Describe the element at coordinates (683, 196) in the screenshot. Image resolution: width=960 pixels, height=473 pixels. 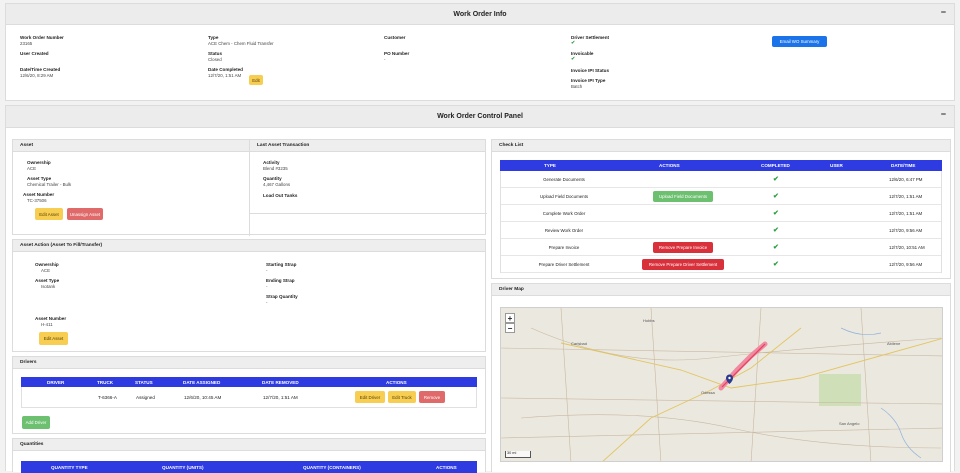
I see `upload-field-documents-button: Upload Field Documents` at that location.